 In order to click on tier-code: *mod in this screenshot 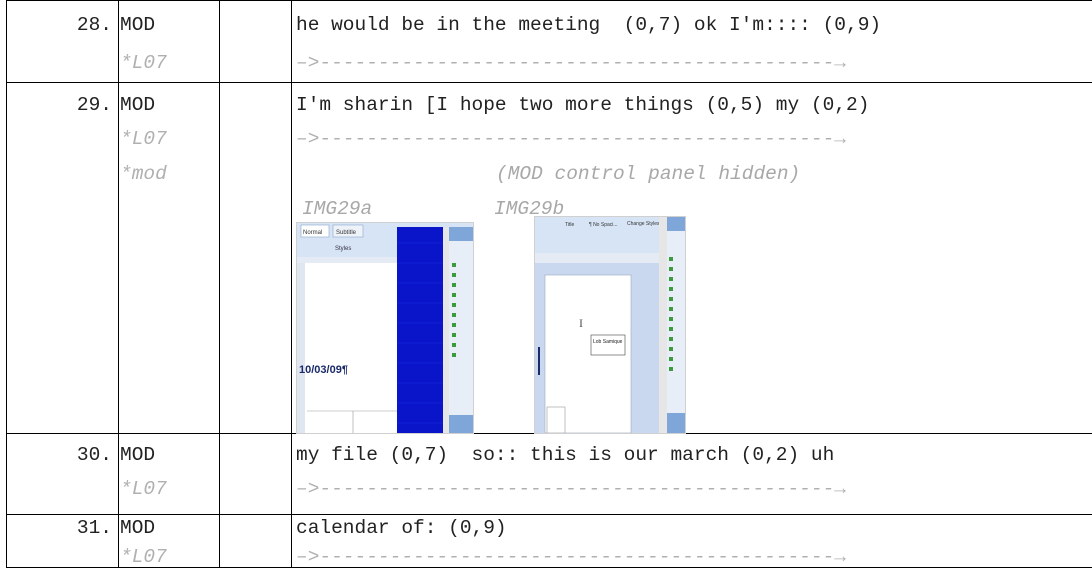, I will do `click(143, 174)`.